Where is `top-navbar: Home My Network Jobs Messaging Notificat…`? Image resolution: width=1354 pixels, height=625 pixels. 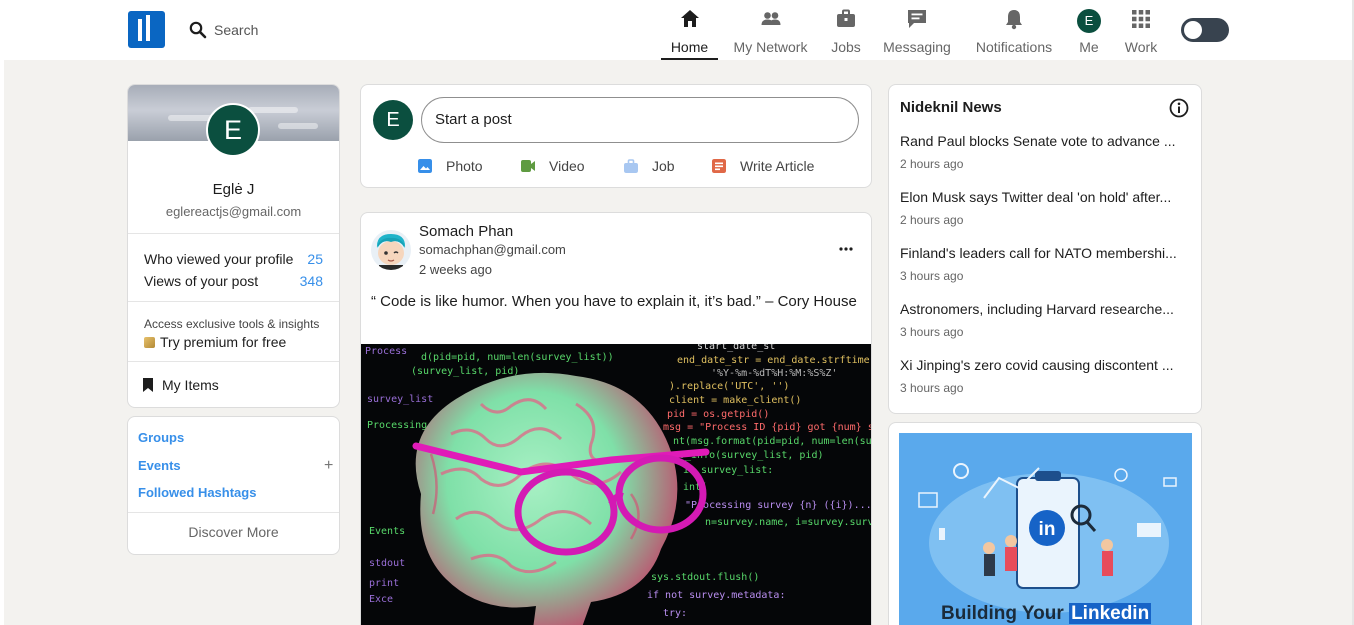 top-navbar: Home My Network Jobs Messaging Notificat… is located at coordinates (676, 30).